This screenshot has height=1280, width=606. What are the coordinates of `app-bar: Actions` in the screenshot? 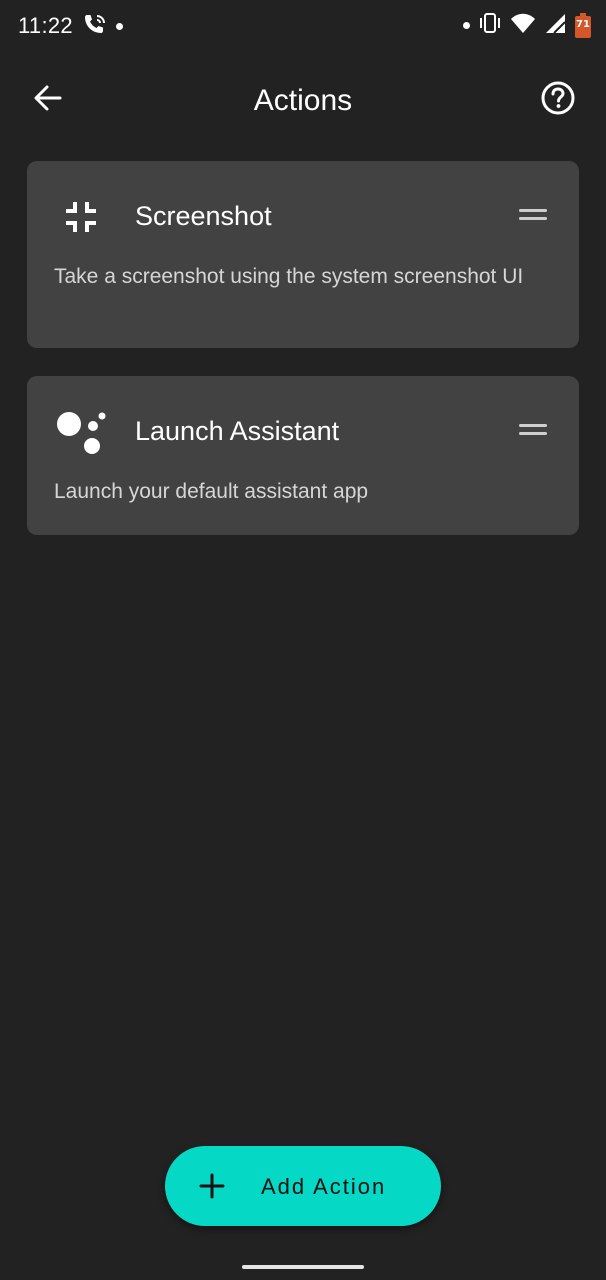 It's located at (303, 102).